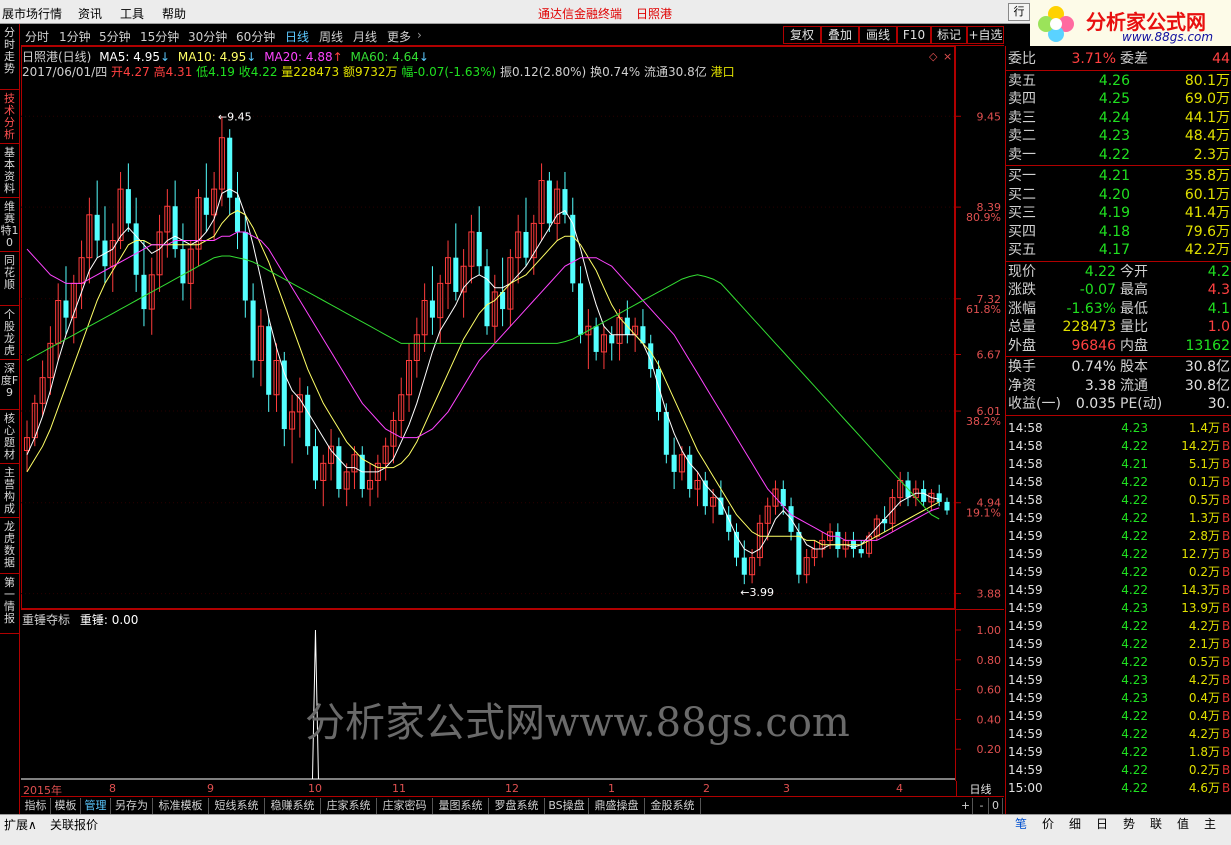 The height and width of the screenshot is (845, 1231). What do you see at coordinates (1183, 823) in the screenshot?
I see `quote-tab-6: 值` at bounding box center [1183, 823].